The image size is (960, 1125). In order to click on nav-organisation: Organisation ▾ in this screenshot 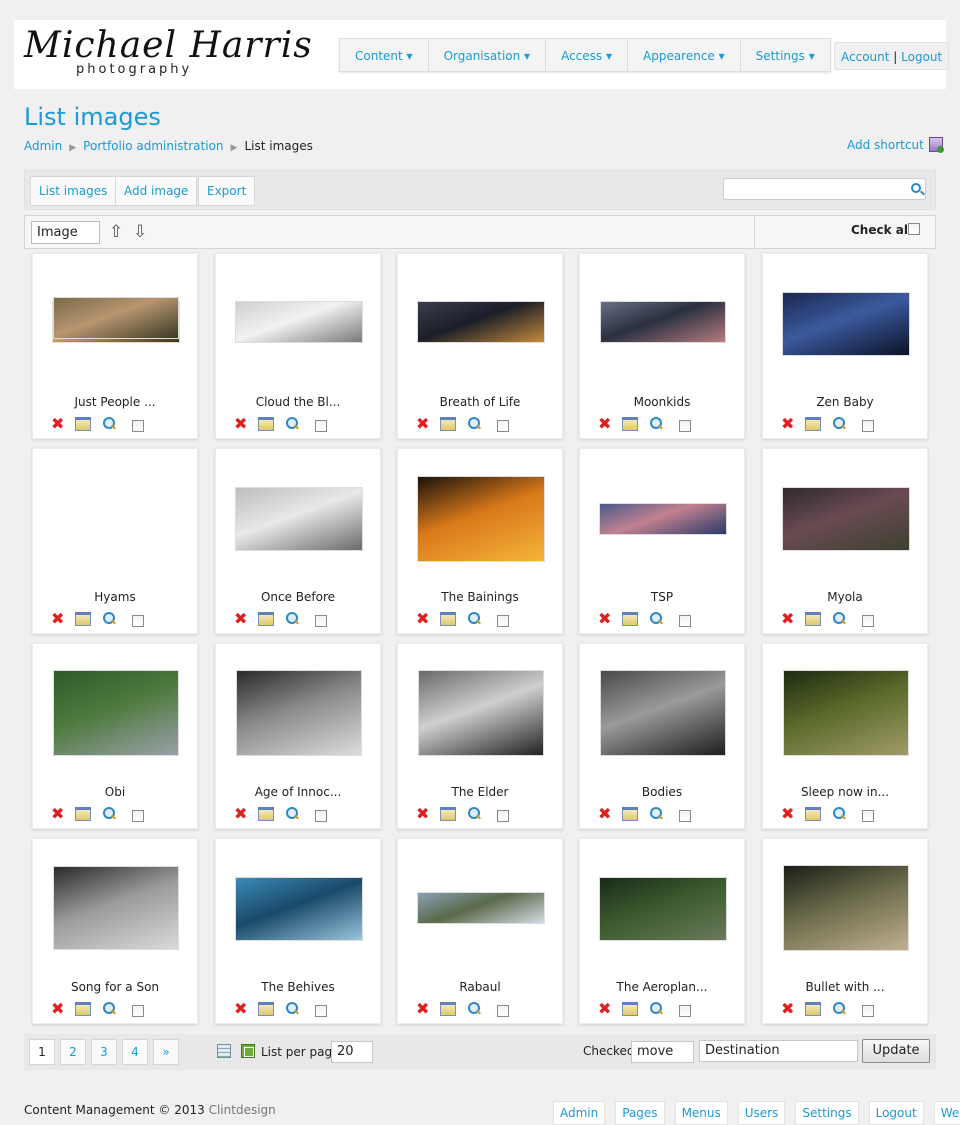, I will do `click(488, 55)`.